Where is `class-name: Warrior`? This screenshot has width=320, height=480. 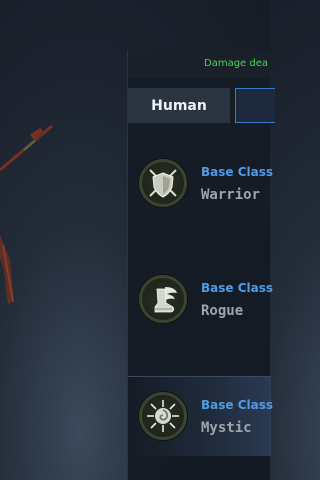
class-name: Warrior is located at coordinates (231, 195).